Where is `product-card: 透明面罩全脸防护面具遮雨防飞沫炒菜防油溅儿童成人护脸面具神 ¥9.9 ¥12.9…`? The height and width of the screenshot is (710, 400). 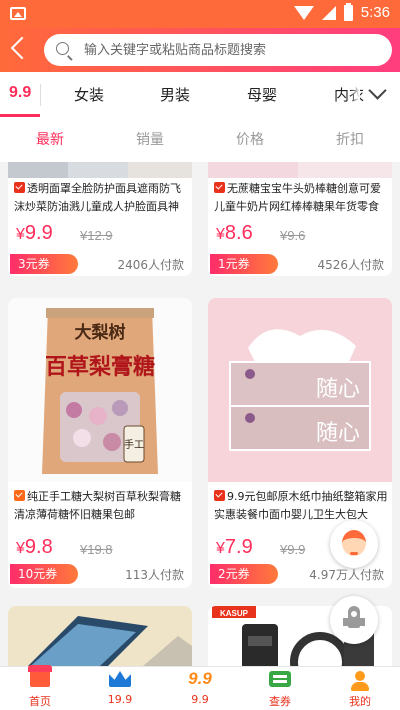 product-card: 透明面罩全脸防护面具遮雨防飞沫炒菜防油溅儿童成人护脸面具神 ¥9.9 ¥12.9… is located at coordinates (100, 219).